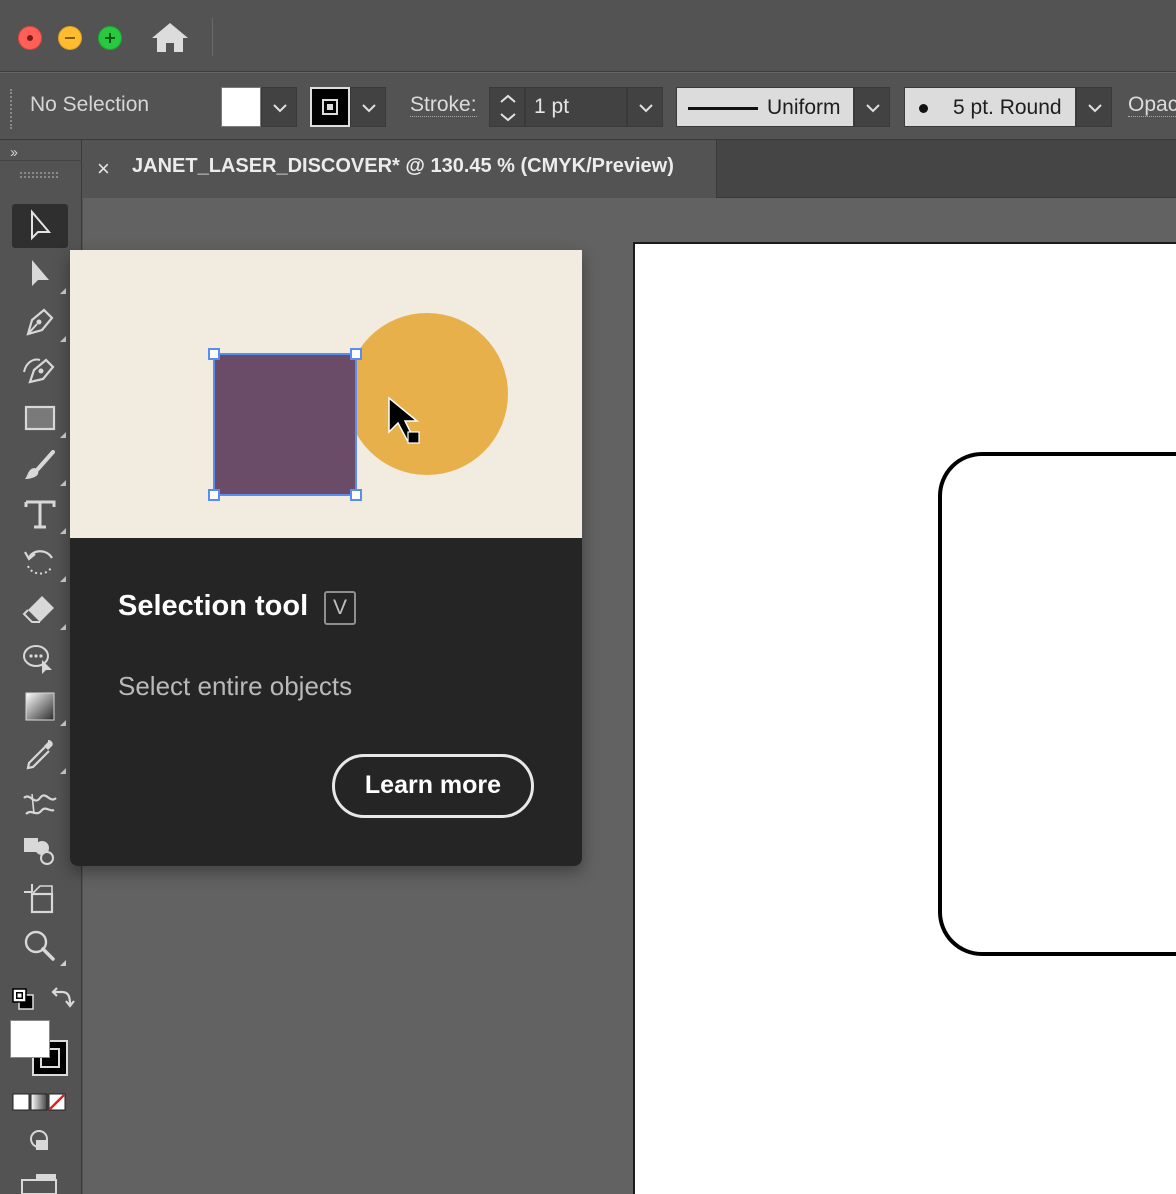 The image size is (1176, 1194). Describe the element at coordinates (213, 606) in the screenshot. I see `tooltip-title: Selection tool` at that location.